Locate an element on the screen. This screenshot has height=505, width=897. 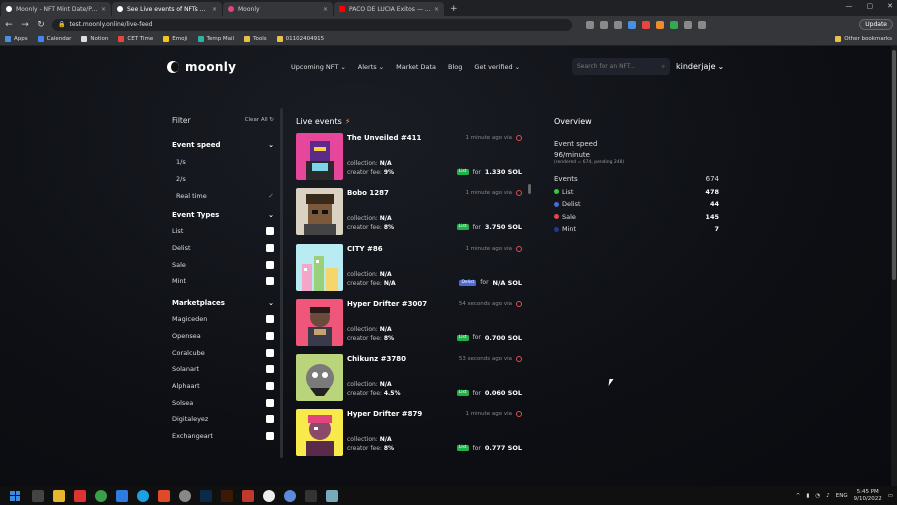
marketplace-option: Magiceden is located at coordinates (223, 319).